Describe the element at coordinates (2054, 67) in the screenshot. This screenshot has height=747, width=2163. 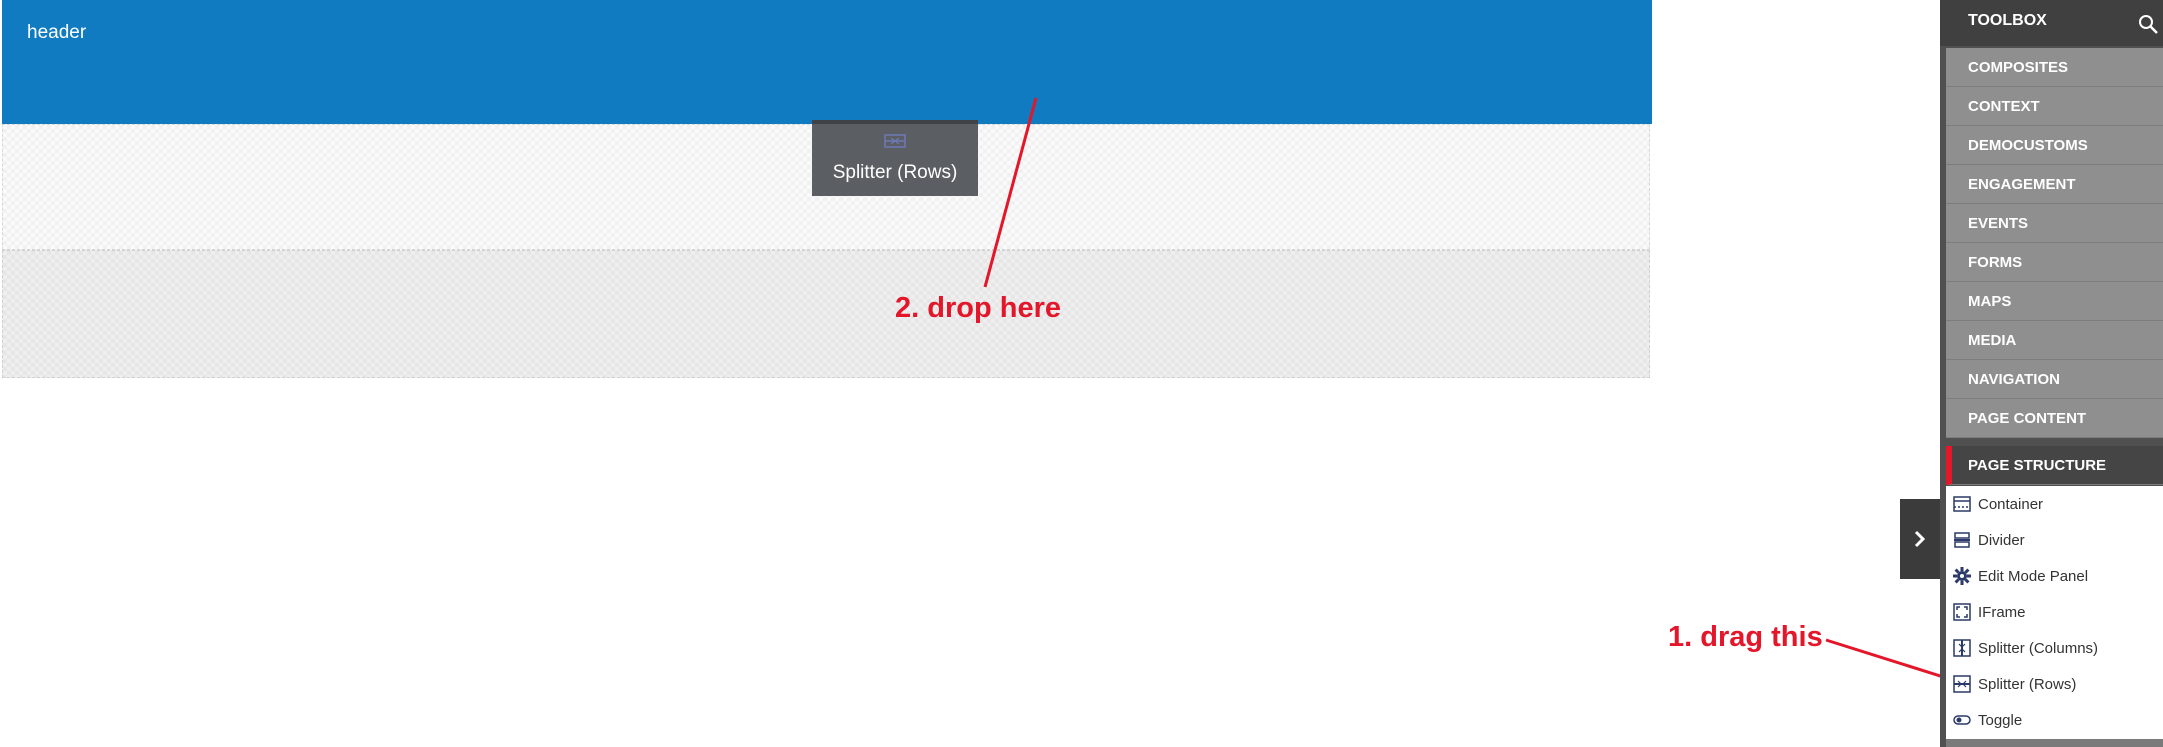
I see `category-composites: COMPOSITES` at that location.